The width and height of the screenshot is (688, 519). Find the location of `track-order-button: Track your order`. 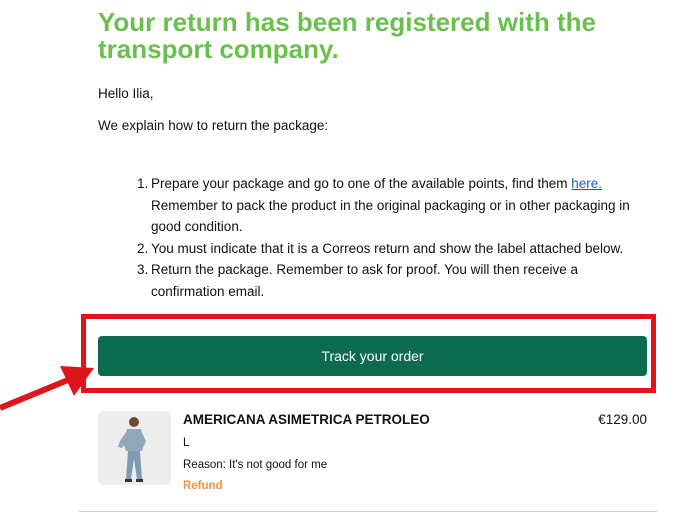

track-order-button: Track your order is located at coordinates (372, 356).